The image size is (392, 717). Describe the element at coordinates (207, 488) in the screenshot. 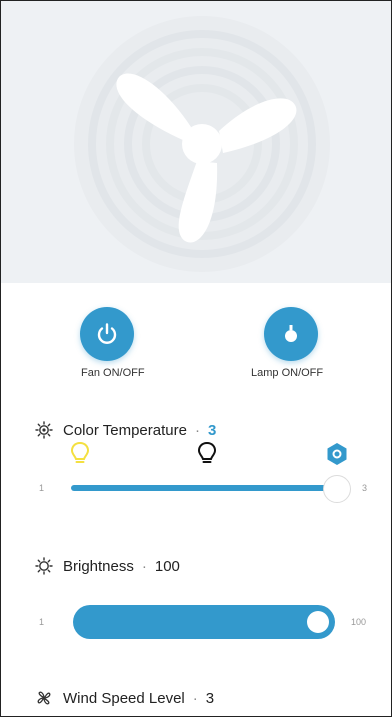

I see `color-temperature-slider` at that location.